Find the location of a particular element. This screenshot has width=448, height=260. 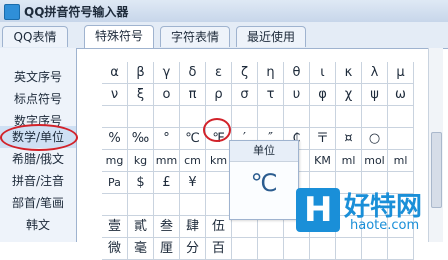

symbol-cell: Pa is located at coordinates (115, 183).